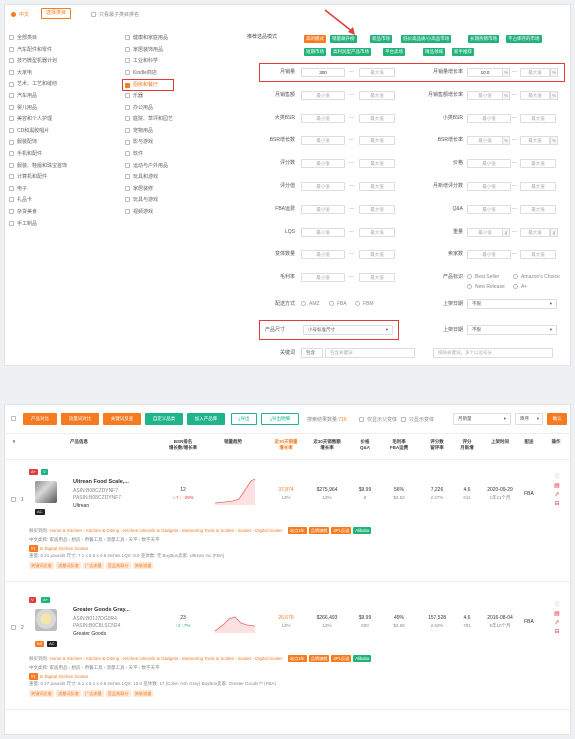 Image resolution: width=575 pixels, height=739 pixels. What do you see at coordinates (365, 445) in the screenshot?
I see `column-header-6: 价格 Q&A` at bounding box center [365, 445].